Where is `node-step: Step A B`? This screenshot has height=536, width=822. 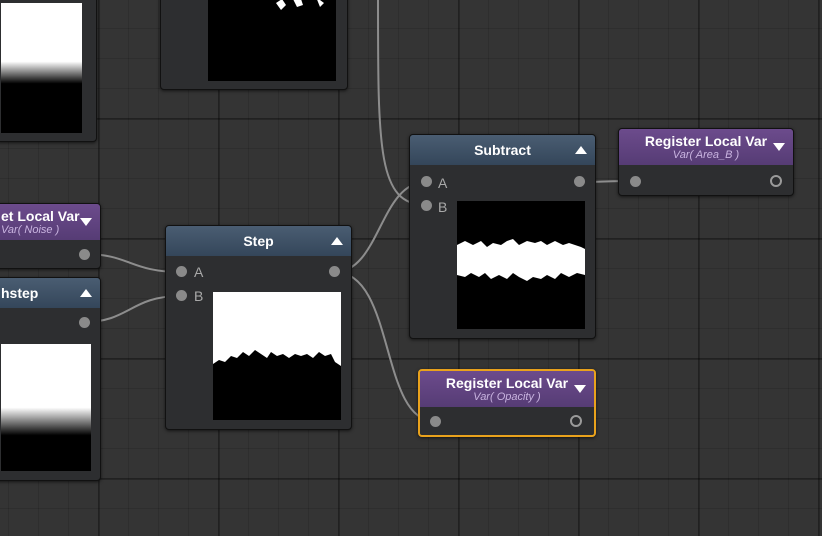
node-step: Step A B is located at coordinates (258, 327).